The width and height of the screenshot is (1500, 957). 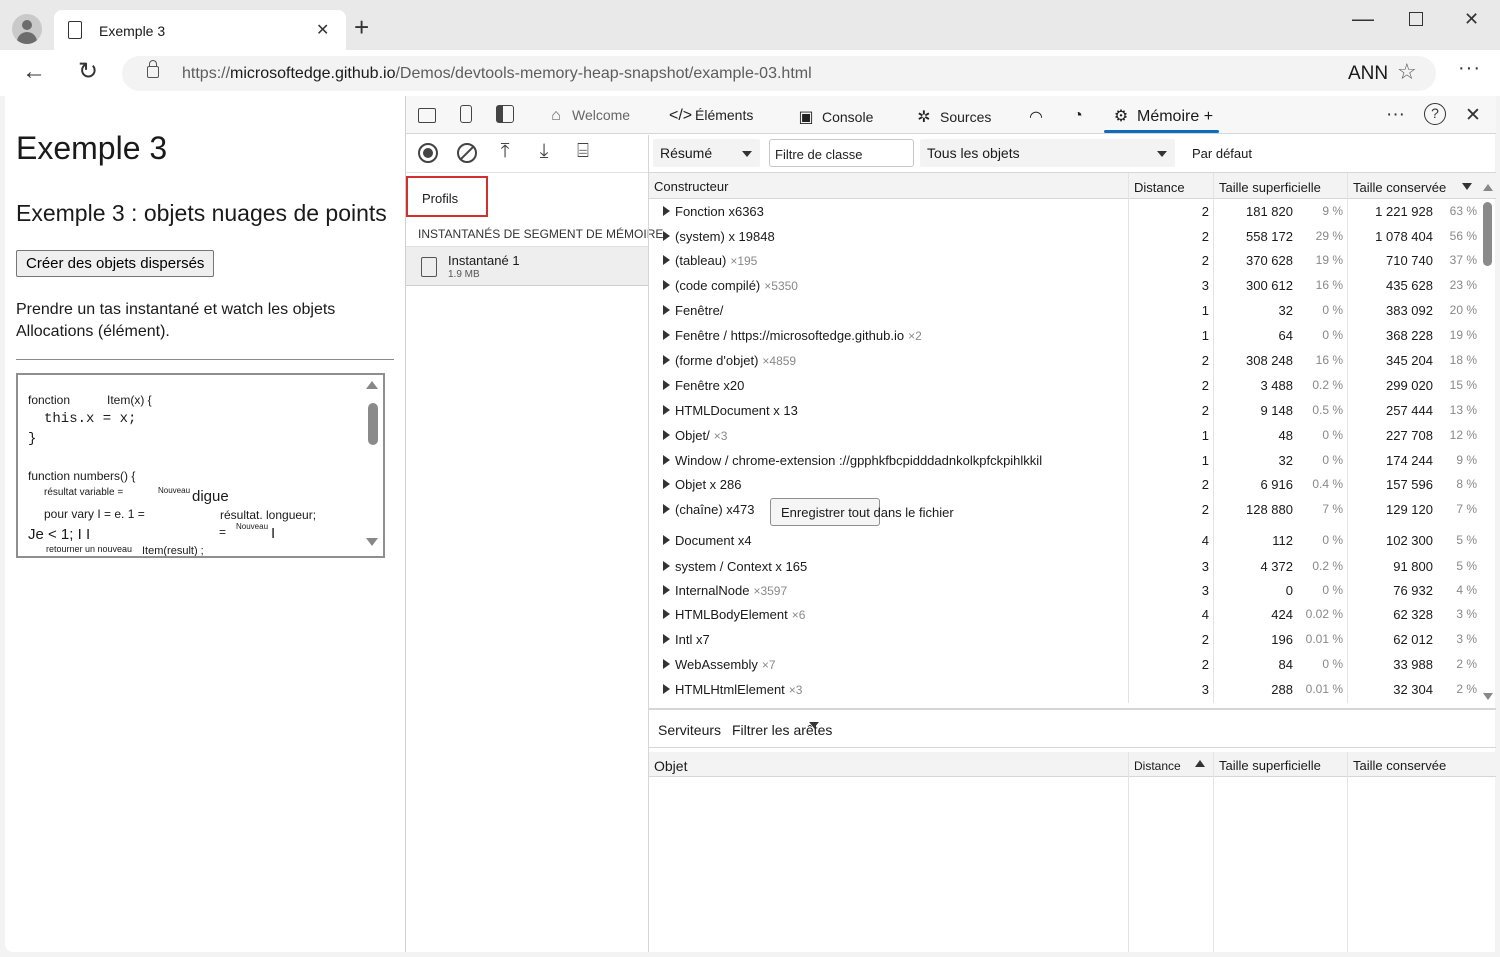 What do you see at coordinates (153, 69) in the screenshot?
I see `lock-icon` at bounding box center [153, 69].